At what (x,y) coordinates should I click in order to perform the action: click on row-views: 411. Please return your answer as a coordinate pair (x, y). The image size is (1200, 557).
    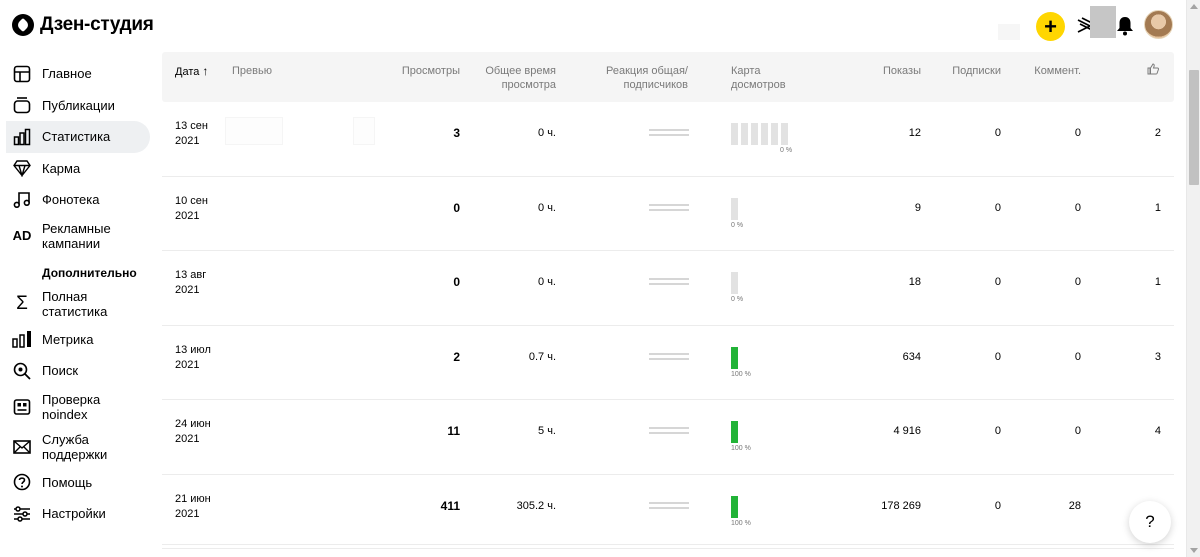
    Looking at the image, I should click on (450, 505).